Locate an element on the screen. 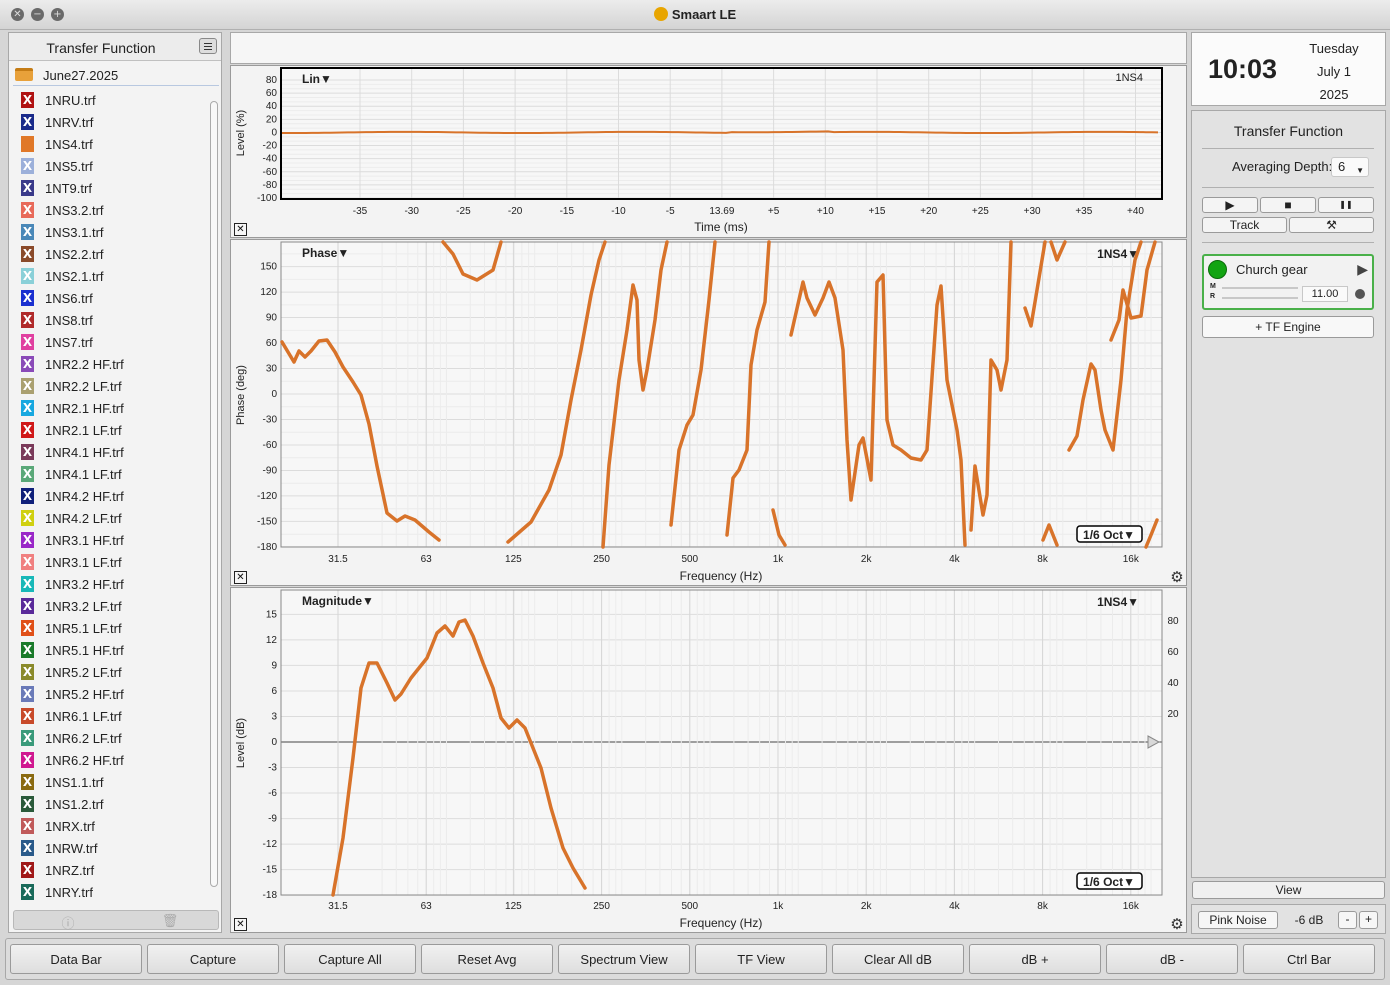 The image size is (1390, 985). file-list-item: X 1NR4.2 LF.trf is located at coordinates (111, 518).